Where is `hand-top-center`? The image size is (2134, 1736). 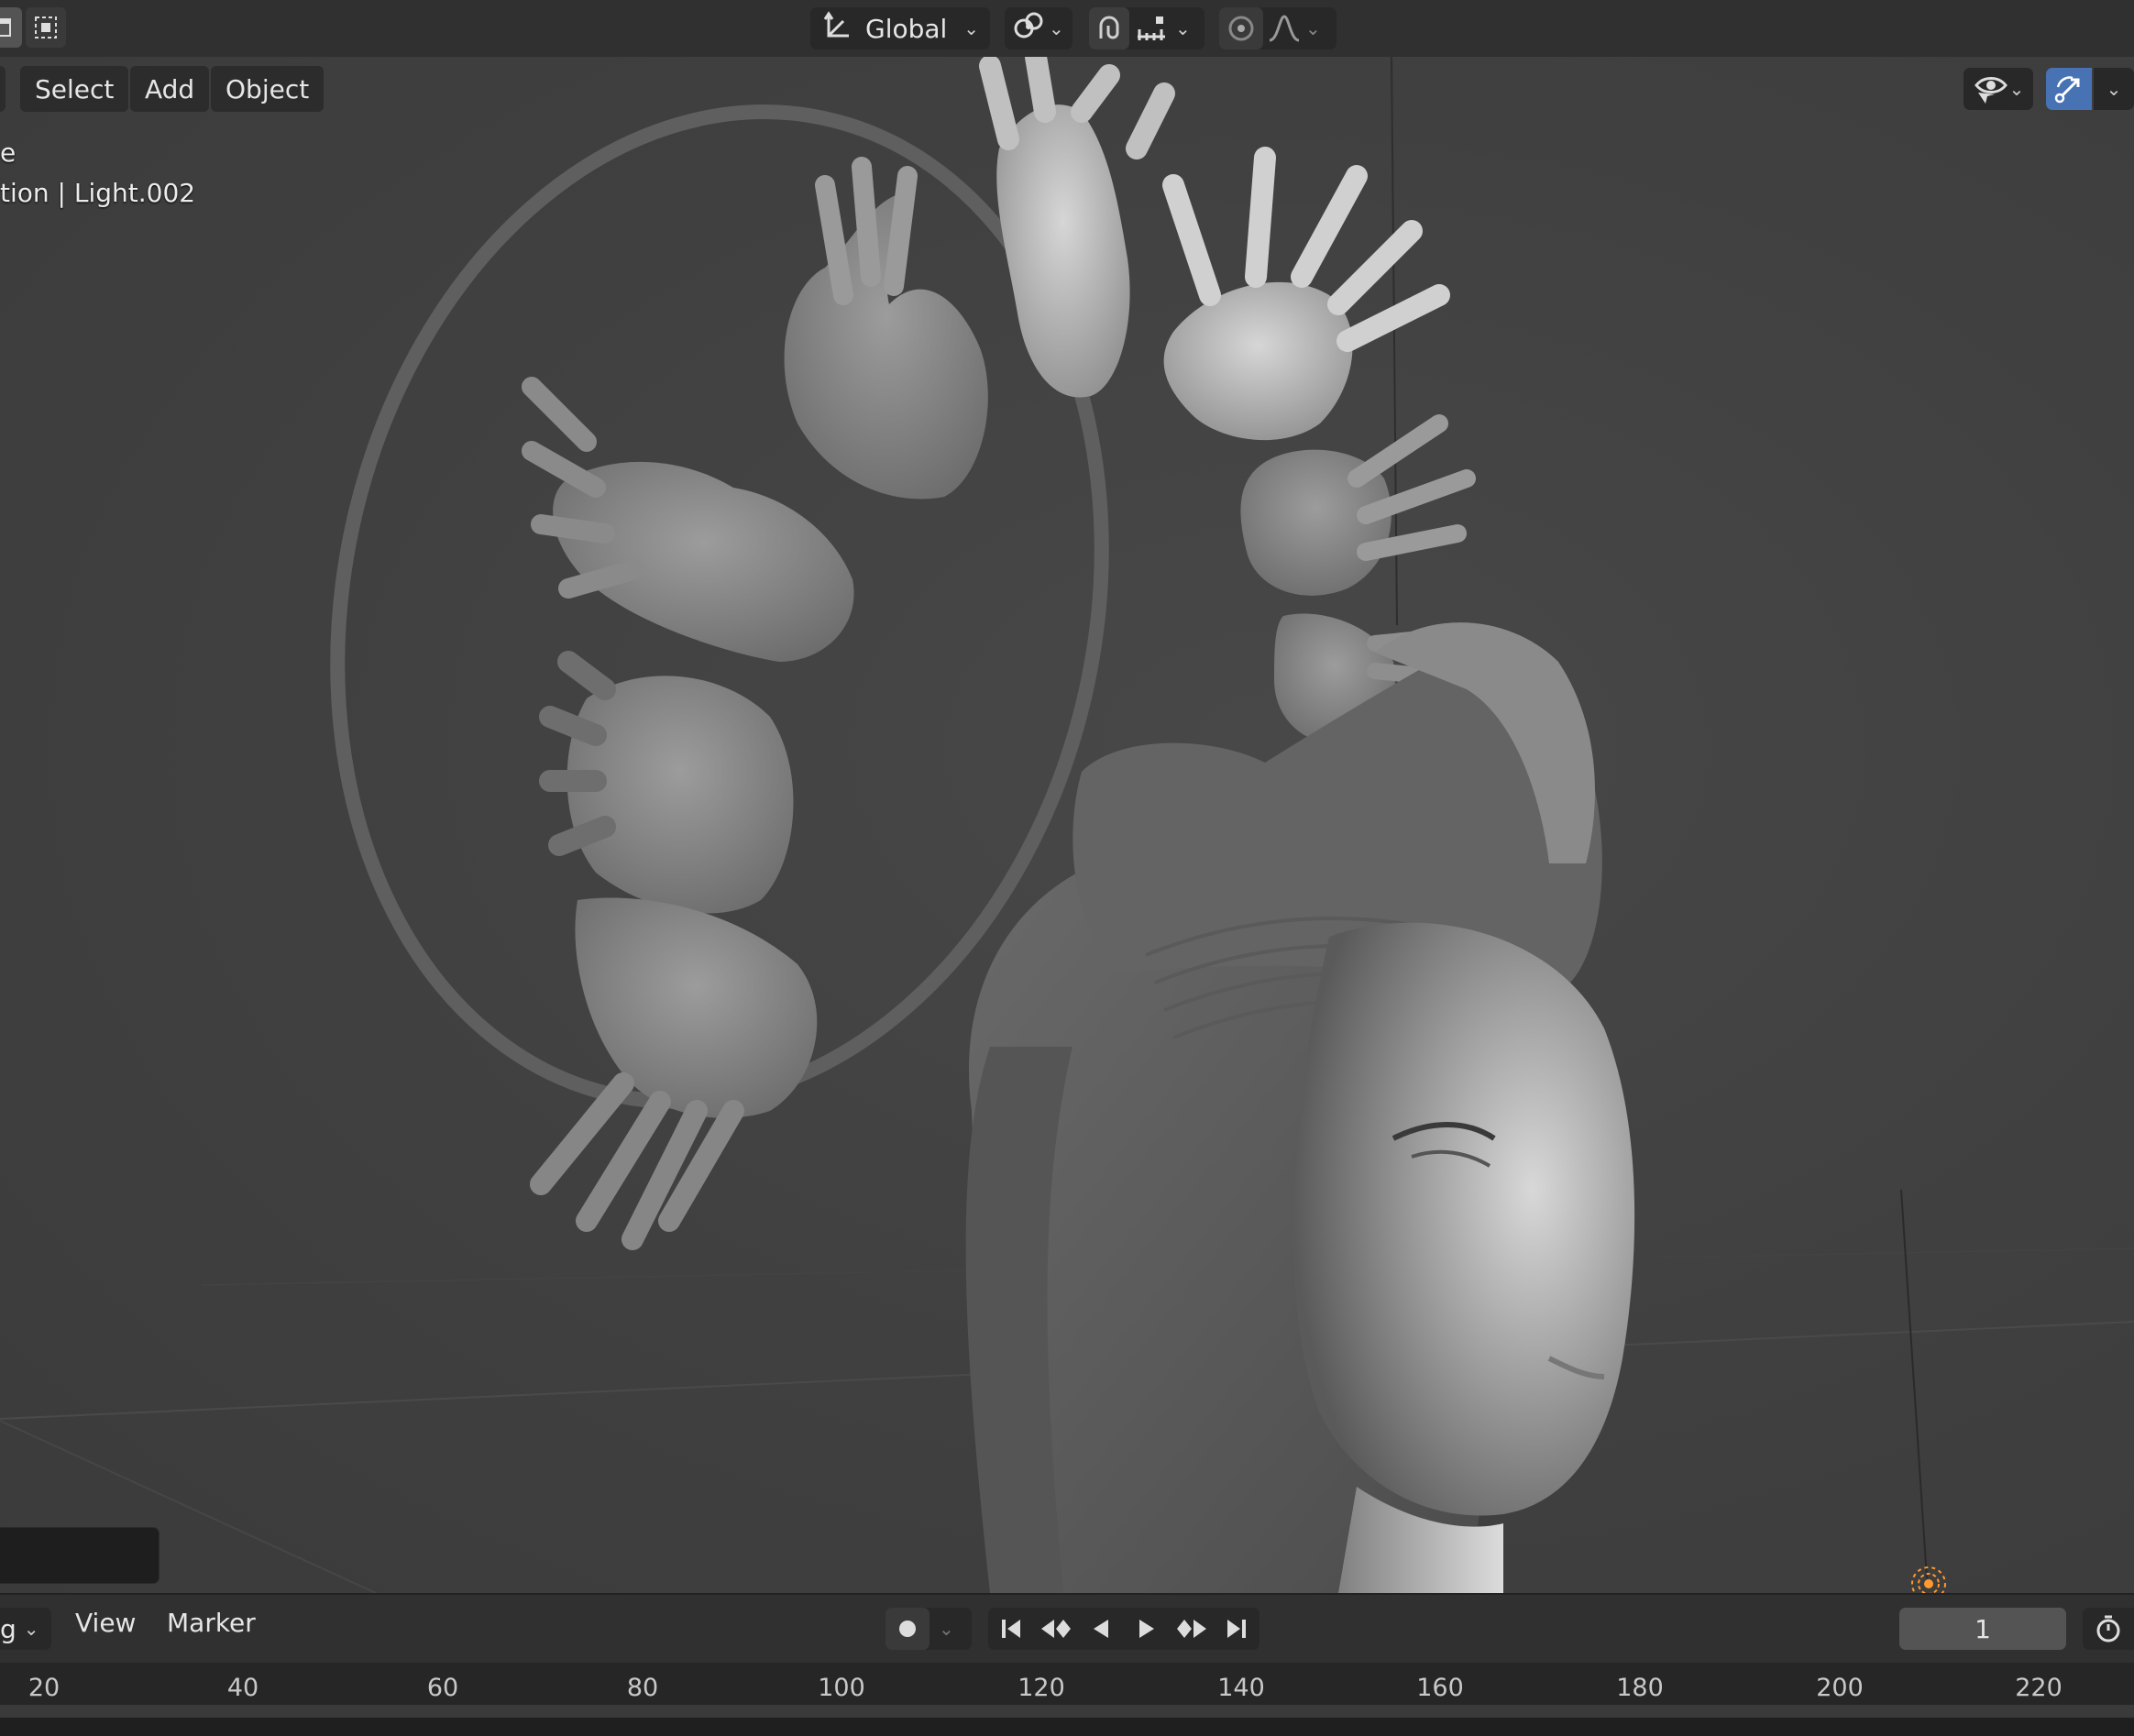
hand-top-center is located at coordinates (1077, 228).